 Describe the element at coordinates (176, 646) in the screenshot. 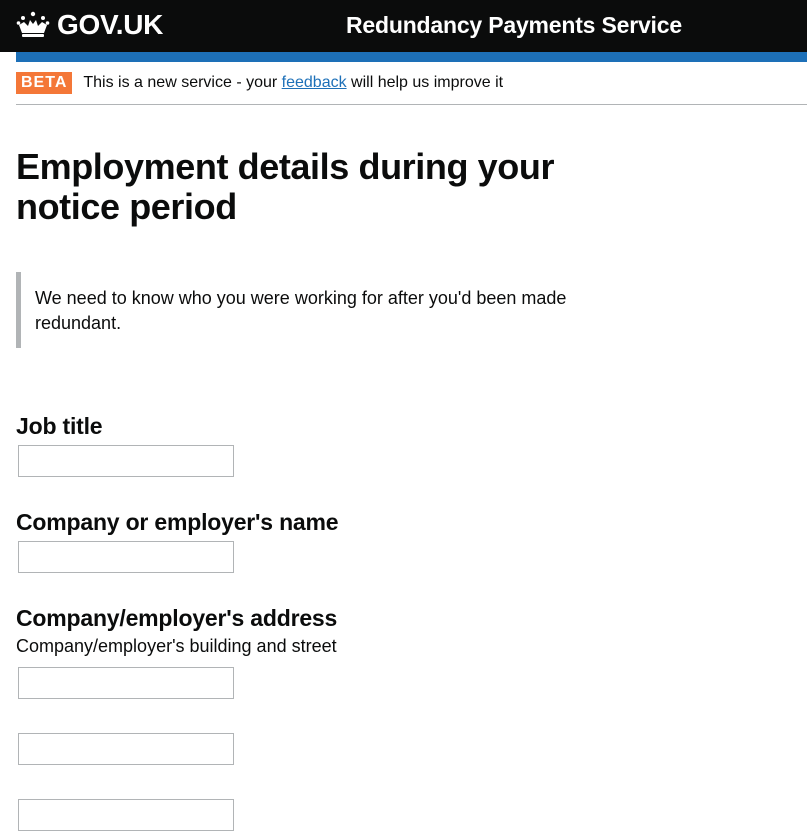

I see `employer-address-hint: Company/employer's building and street` at that location.